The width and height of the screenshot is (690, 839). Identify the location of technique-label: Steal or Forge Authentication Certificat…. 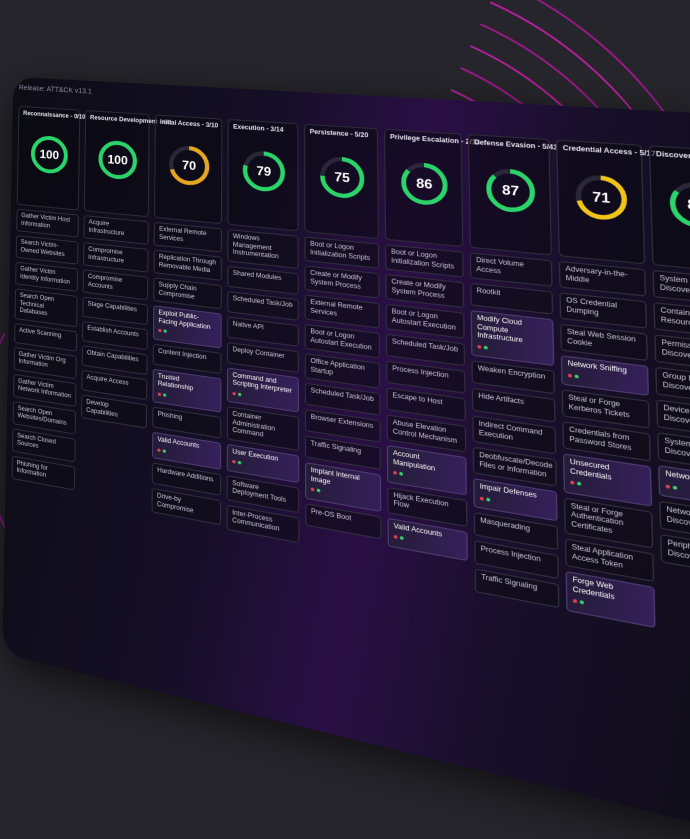
(597, 519).